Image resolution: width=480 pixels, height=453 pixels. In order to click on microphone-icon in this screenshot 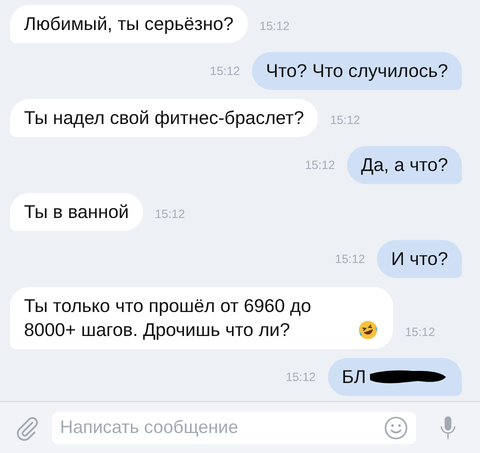, I will do `click(448, 427)`.